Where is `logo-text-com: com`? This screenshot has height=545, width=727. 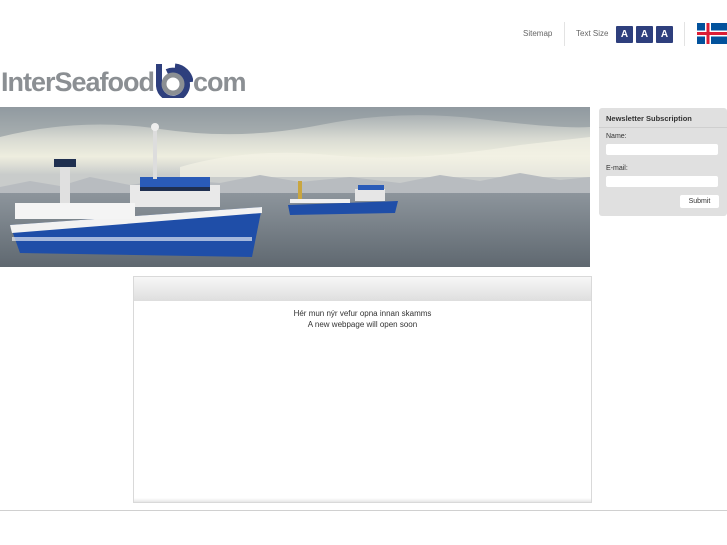
logo-text-com: com is located at coordinates (220, 82).